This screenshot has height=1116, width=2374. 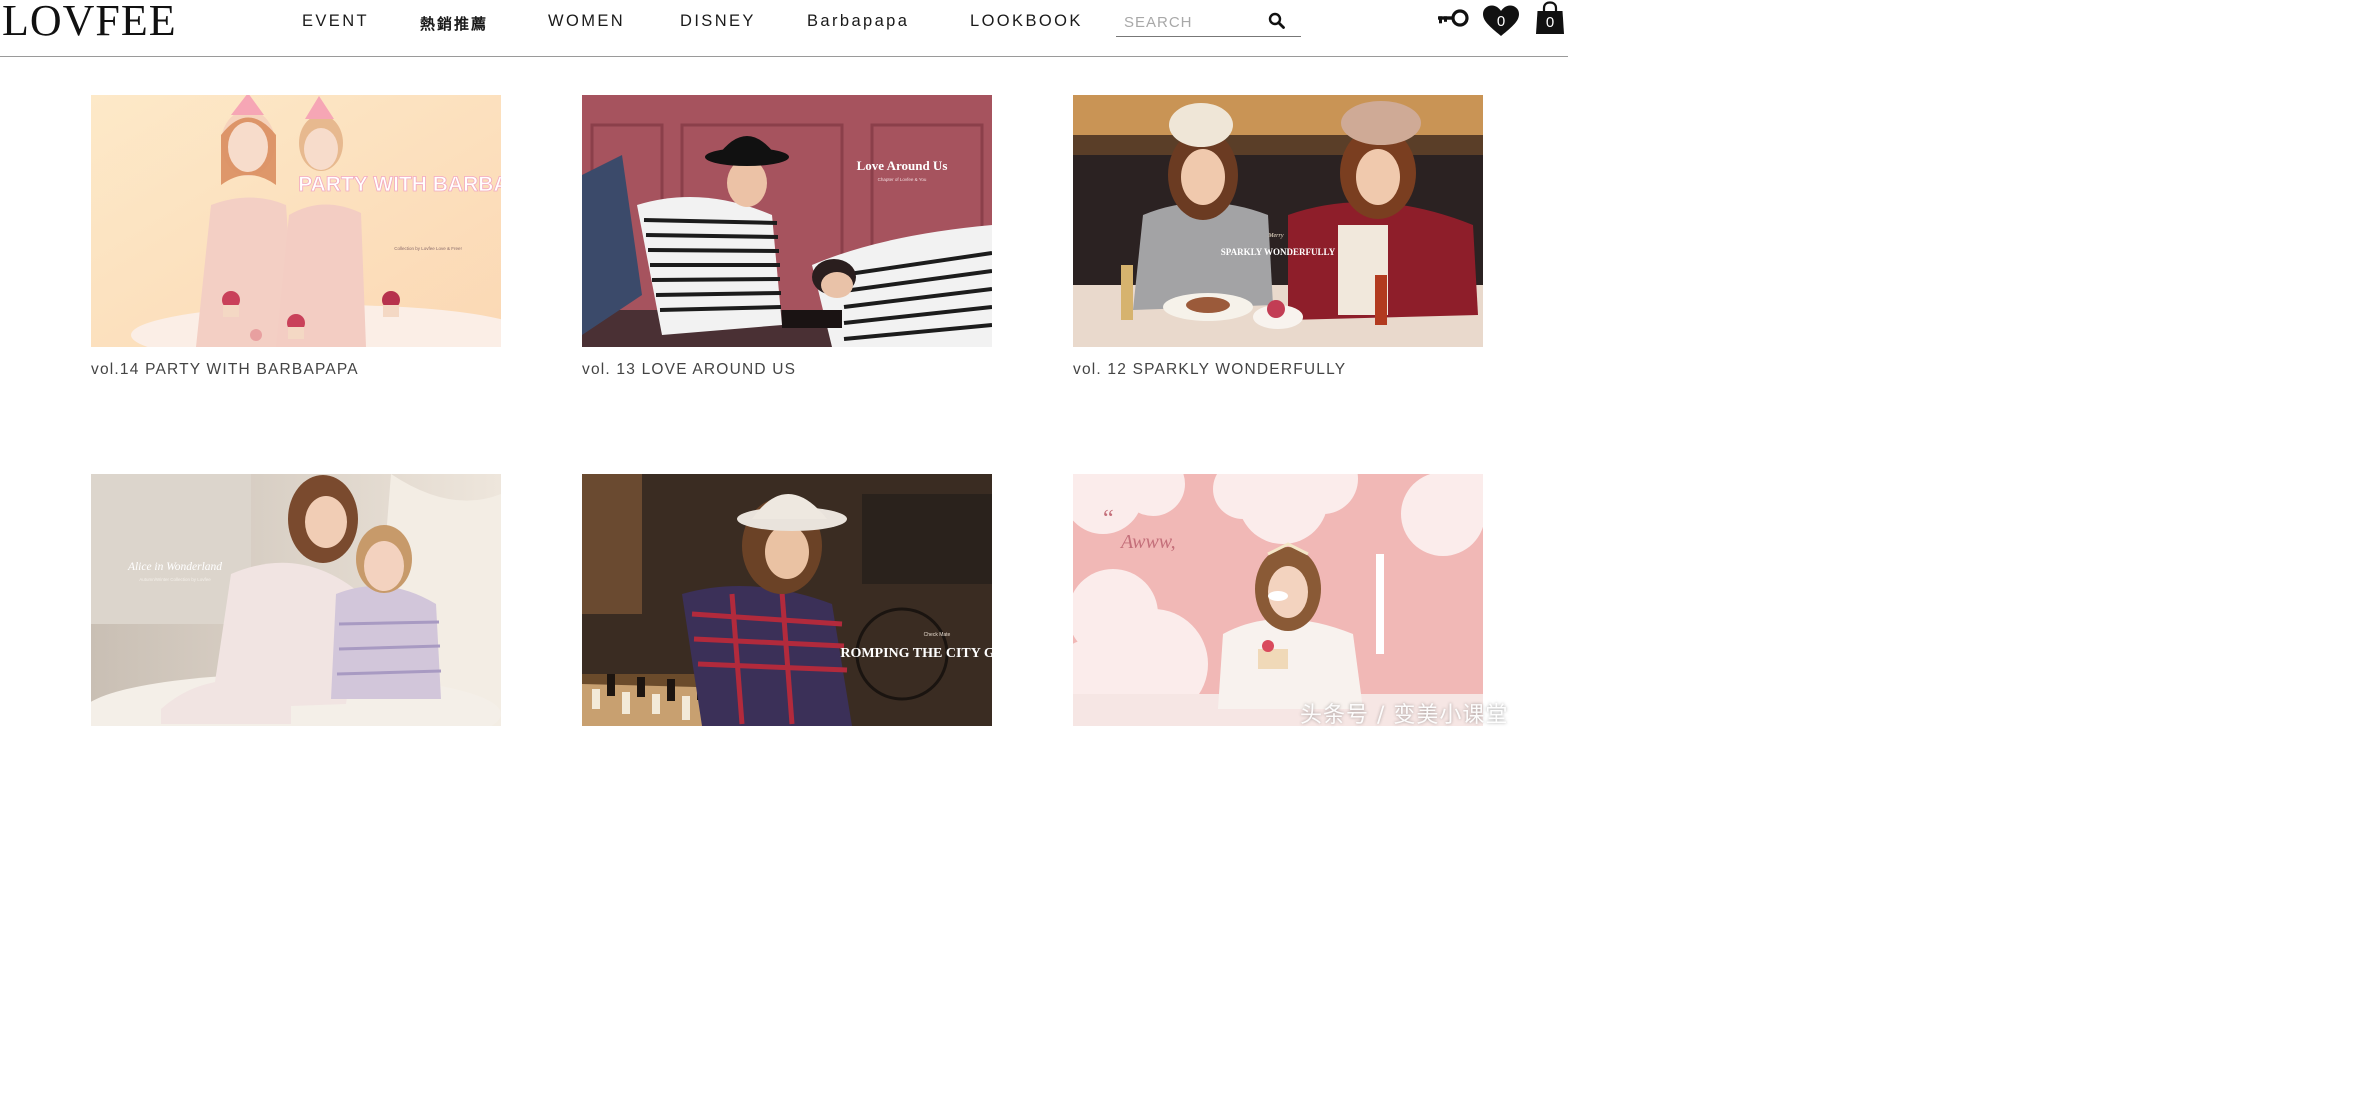 I want to click on brand-logo: LOVFEE, so click(x=89, y=21).